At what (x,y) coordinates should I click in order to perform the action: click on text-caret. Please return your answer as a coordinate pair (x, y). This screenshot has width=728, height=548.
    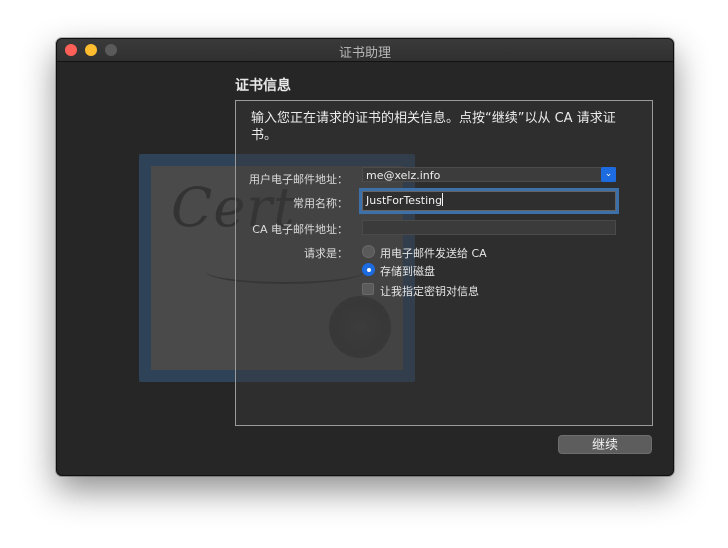
    Looking at the image, I should click on (443, 199).